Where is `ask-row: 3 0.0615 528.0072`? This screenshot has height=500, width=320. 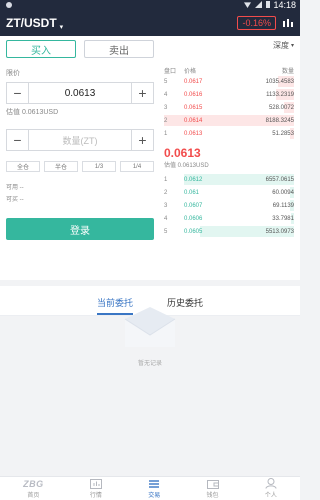 ask-row: 3 0.0615 528.0072 is located at coordinates (229, 107).